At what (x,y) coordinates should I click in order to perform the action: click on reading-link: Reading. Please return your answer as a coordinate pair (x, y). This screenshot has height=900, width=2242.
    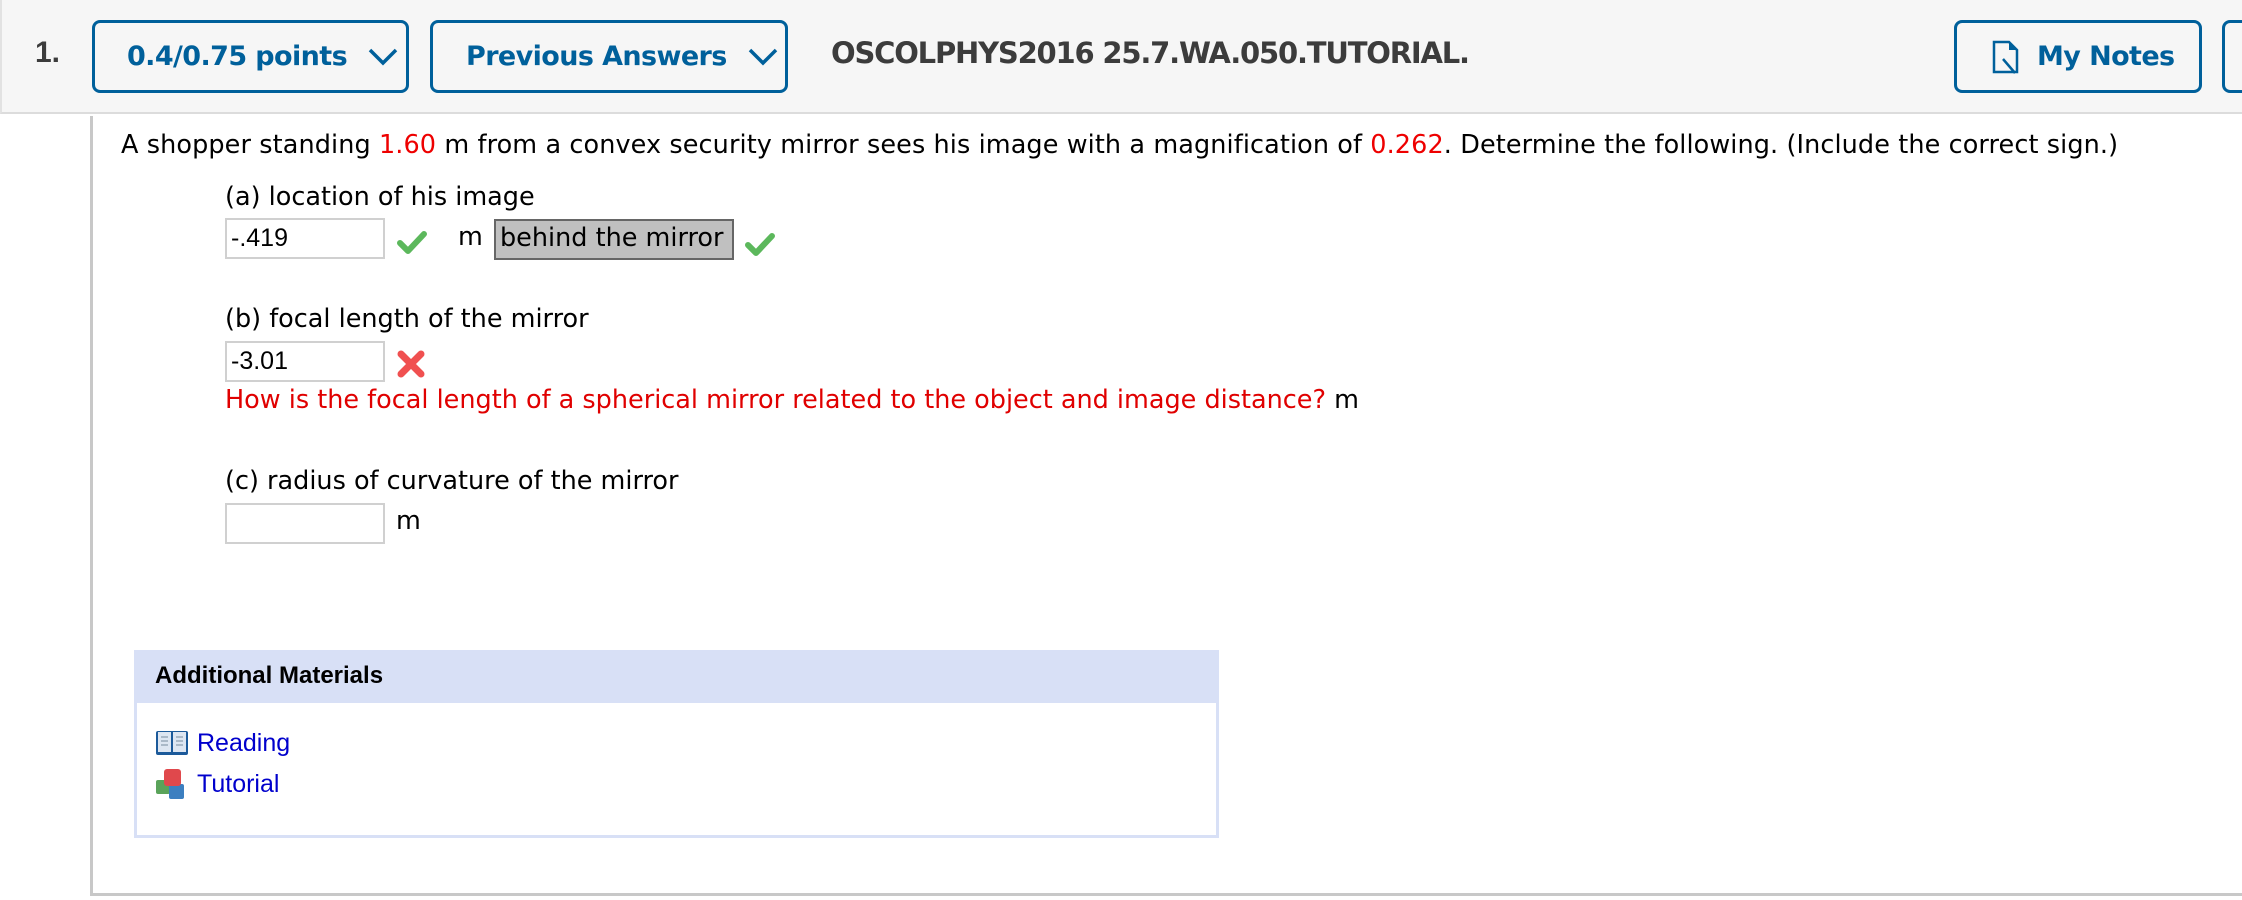
    Looking at the image, I should click on (222, 743).